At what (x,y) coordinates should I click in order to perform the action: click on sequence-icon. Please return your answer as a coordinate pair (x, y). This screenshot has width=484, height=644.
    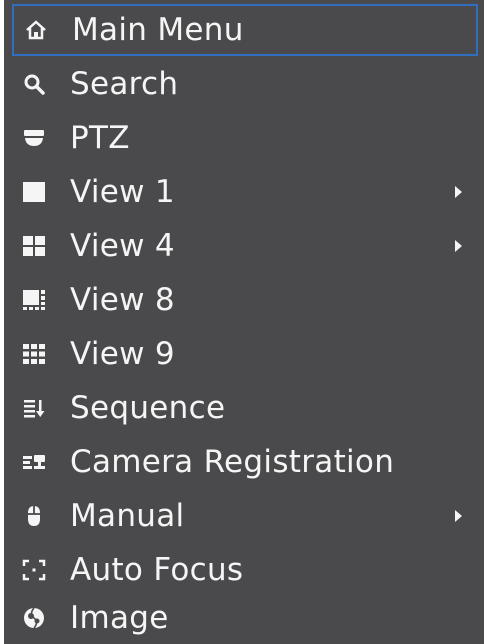
    Looking at the image, I should click on (34, 409).